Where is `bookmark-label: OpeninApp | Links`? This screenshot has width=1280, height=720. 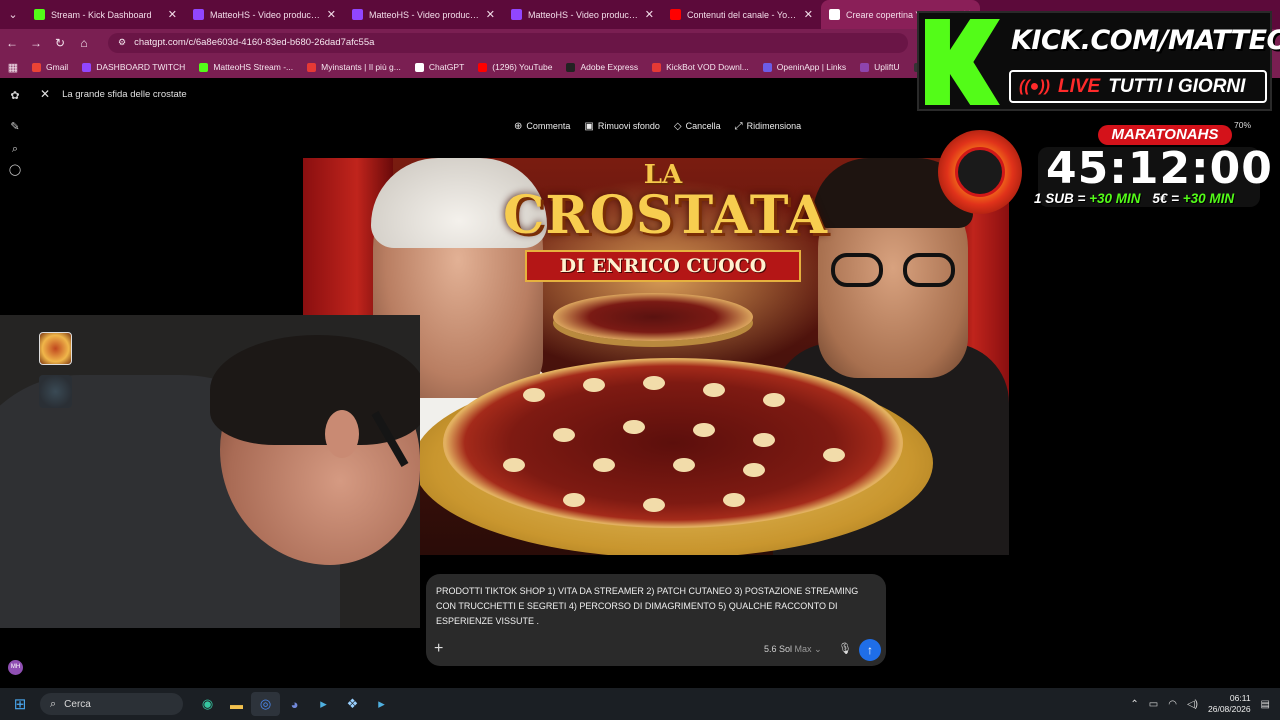 bookmark-label: OpeninApp | Links is located at coordinates (811, 67).